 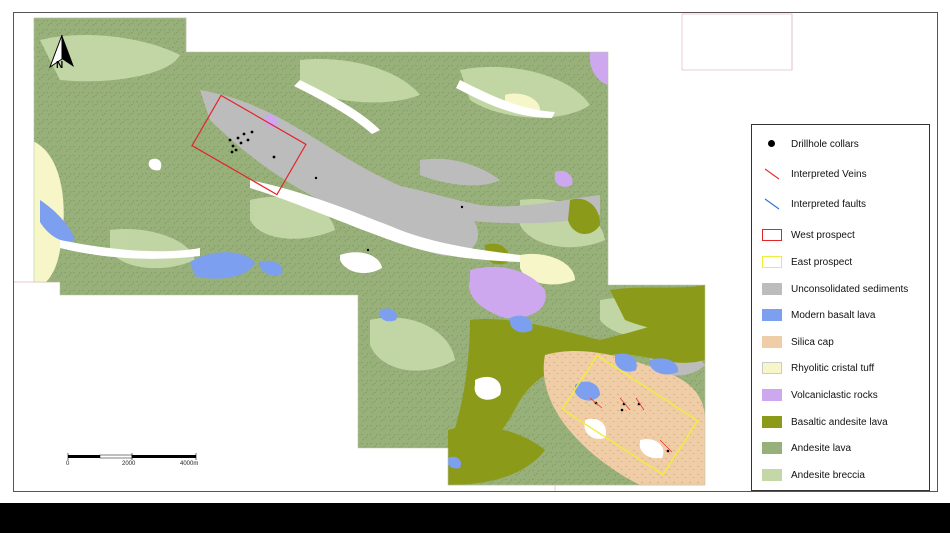 I want to click on red-line-icon, so click(x=772, y=174).